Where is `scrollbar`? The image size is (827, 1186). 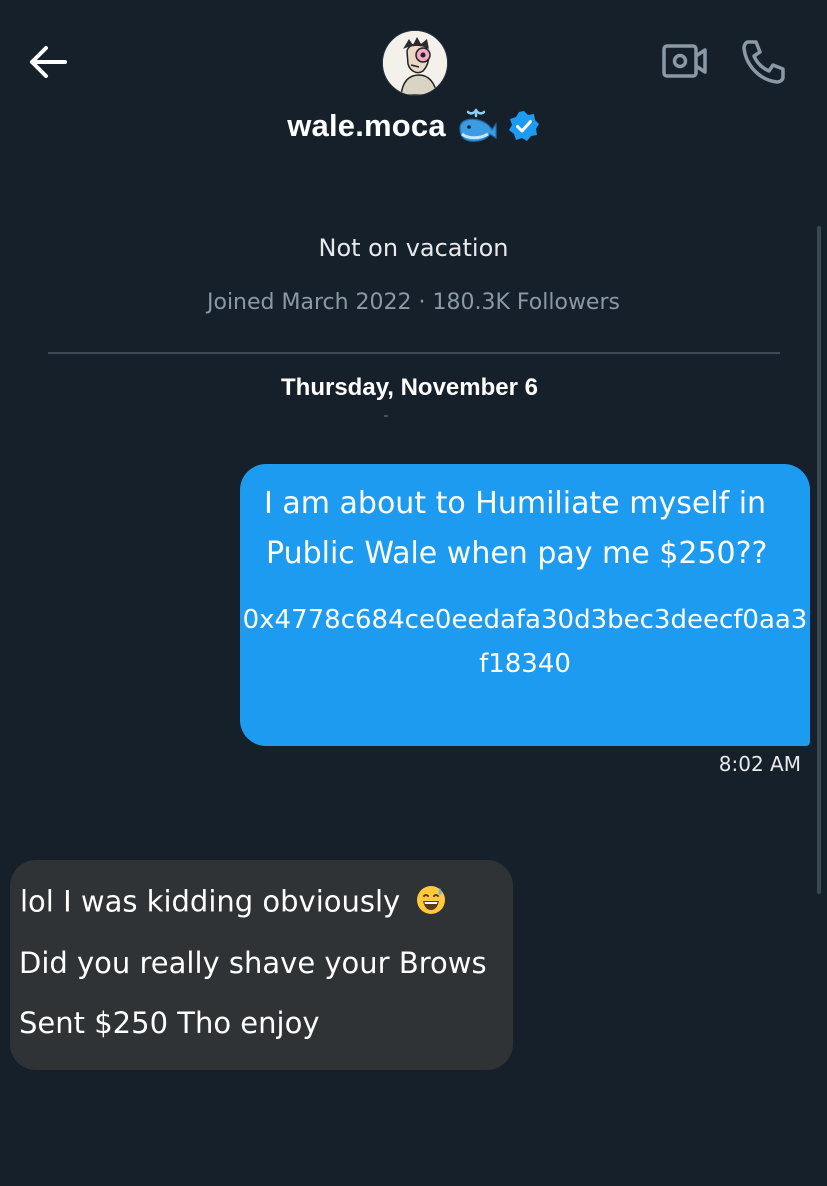 scrollbar is located at coordinates (819, 560).